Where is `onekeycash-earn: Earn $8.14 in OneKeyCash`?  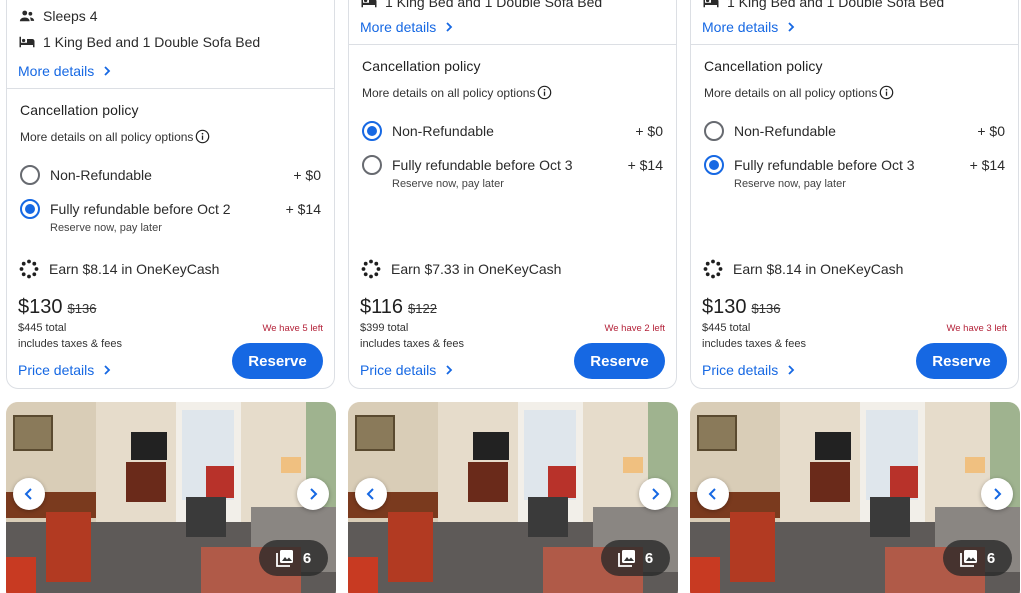
onekeycash-earn: Earn $8.14 in OneKeyCash is located at coordinates (119, 269).